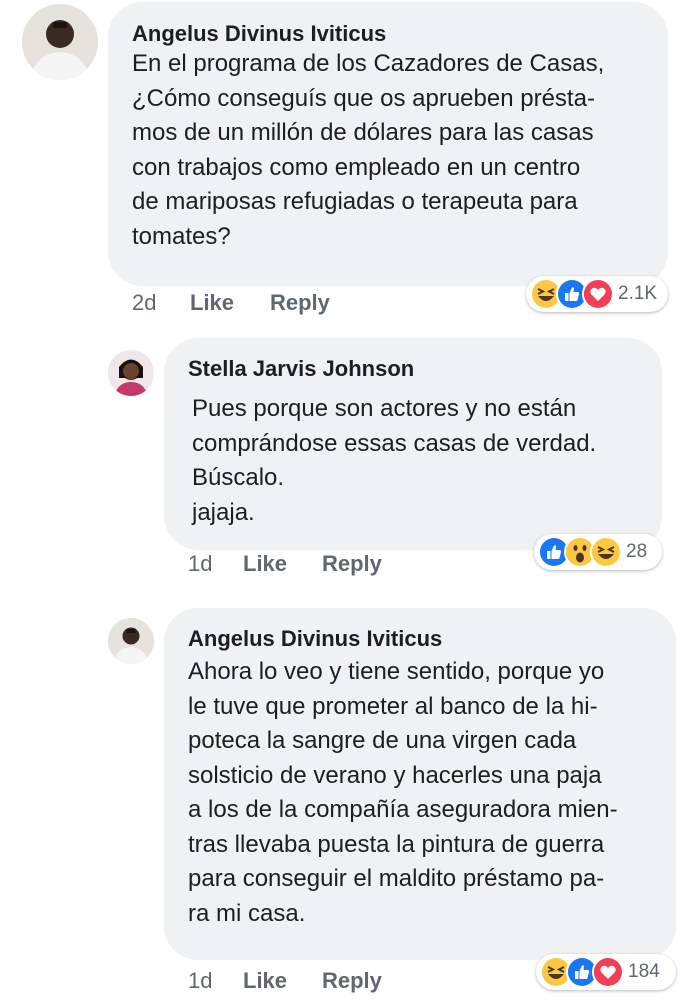  What do you see at coordinates (332, 304) in the screenshot?
I see `comment-actions: 2d Like Reply` at bounding box center [332, 304].